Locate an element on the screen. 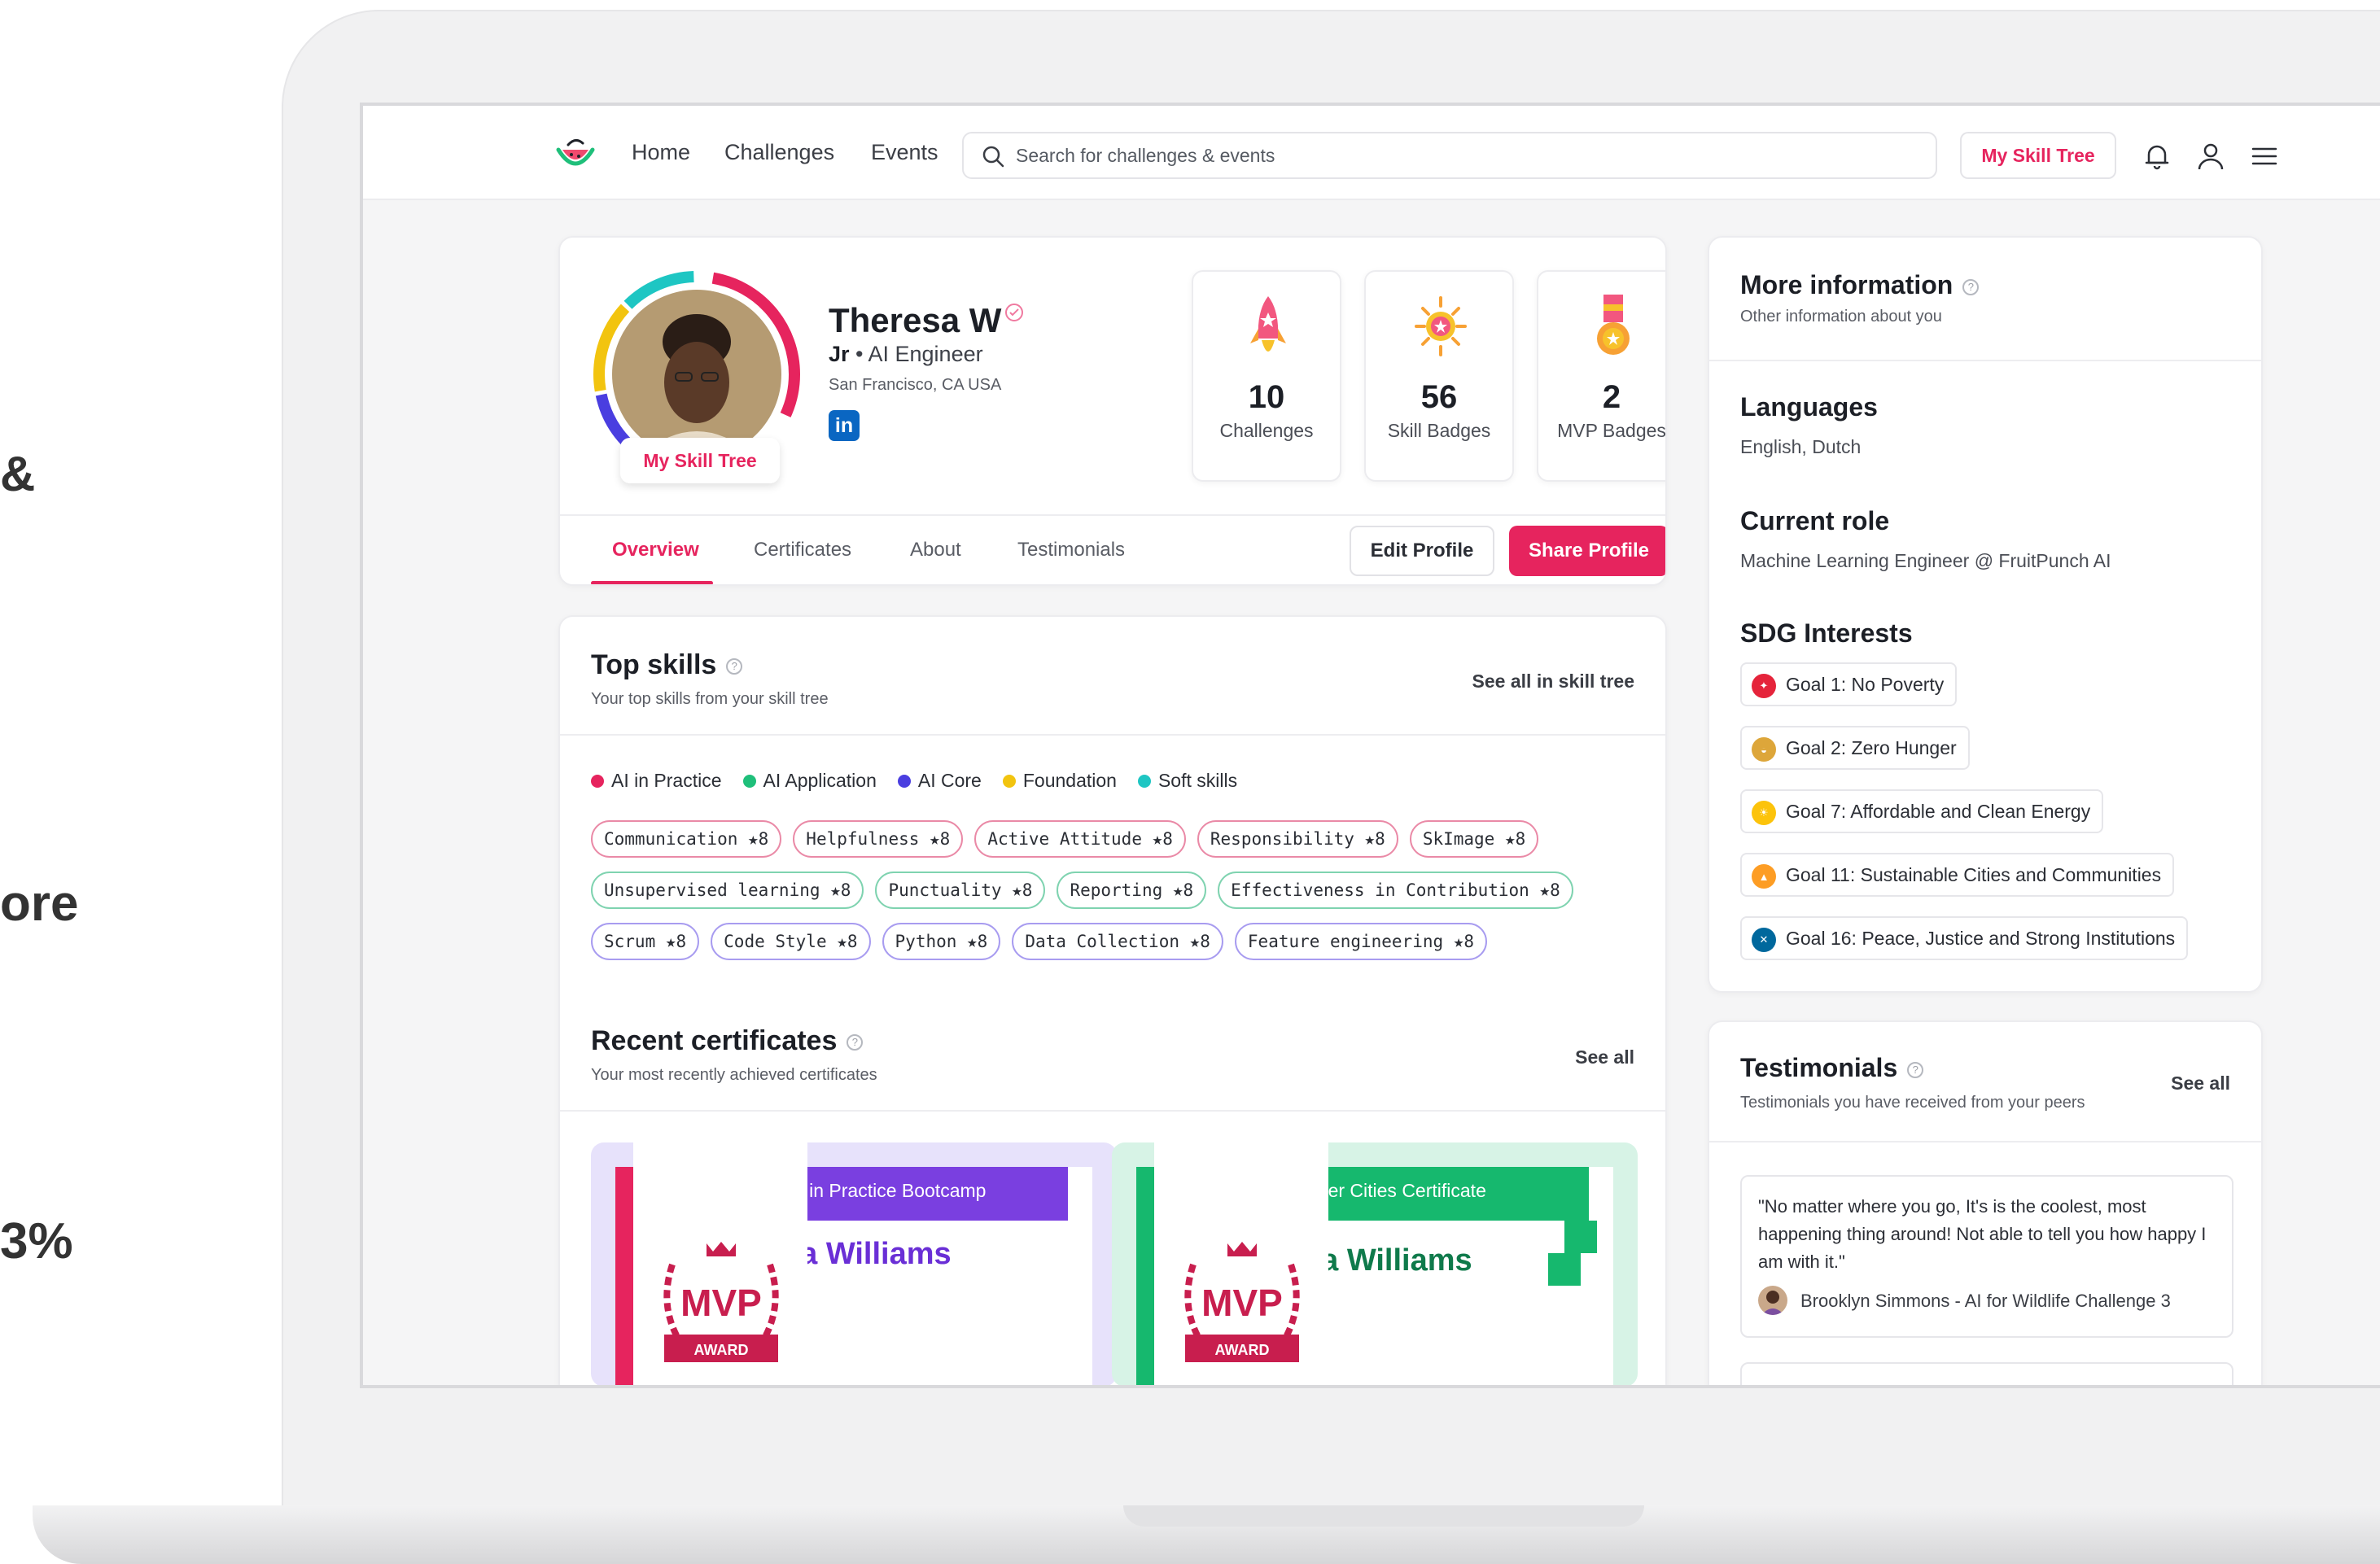 Image resolution: width=2380 pixels, height=1564 pixels. sdg-goal-1-icon: ✦ is located at coordinates (1764, 686).